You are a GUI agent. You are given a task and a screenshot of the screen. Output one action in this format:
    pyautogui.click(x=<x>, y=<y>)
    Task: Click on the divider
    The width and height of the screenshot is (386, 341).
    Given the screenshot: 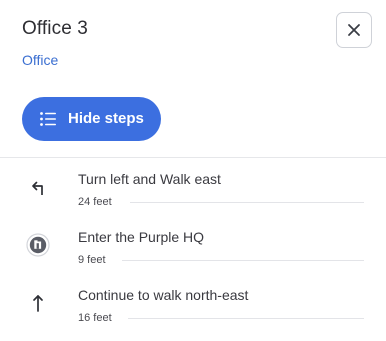 What is the action you would take?
    pyautogui.click(x=193, y=157)
    